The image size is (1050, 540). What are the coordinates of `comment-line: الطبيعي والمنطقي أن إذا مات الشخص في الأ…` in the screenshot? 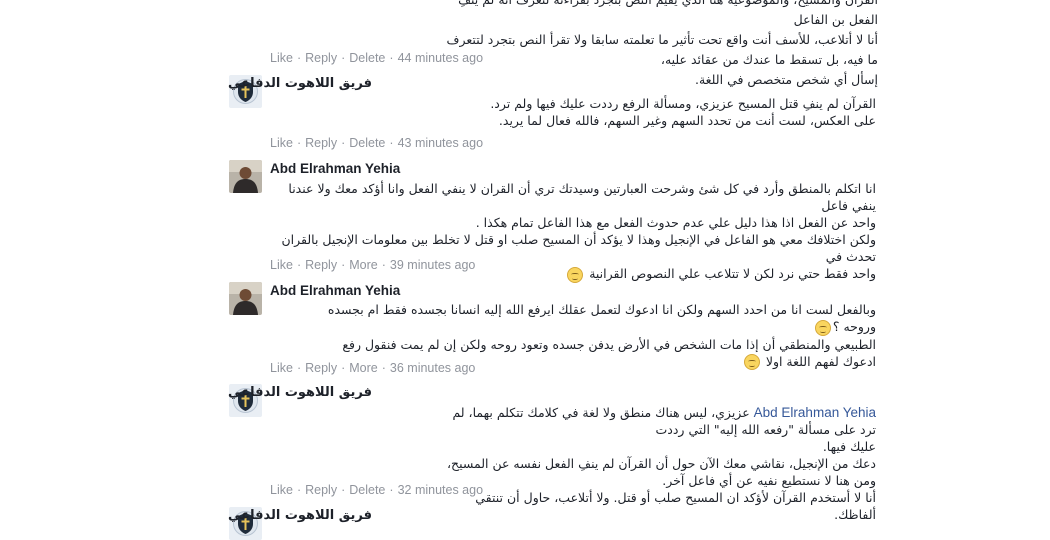 It's located at (609, 344).